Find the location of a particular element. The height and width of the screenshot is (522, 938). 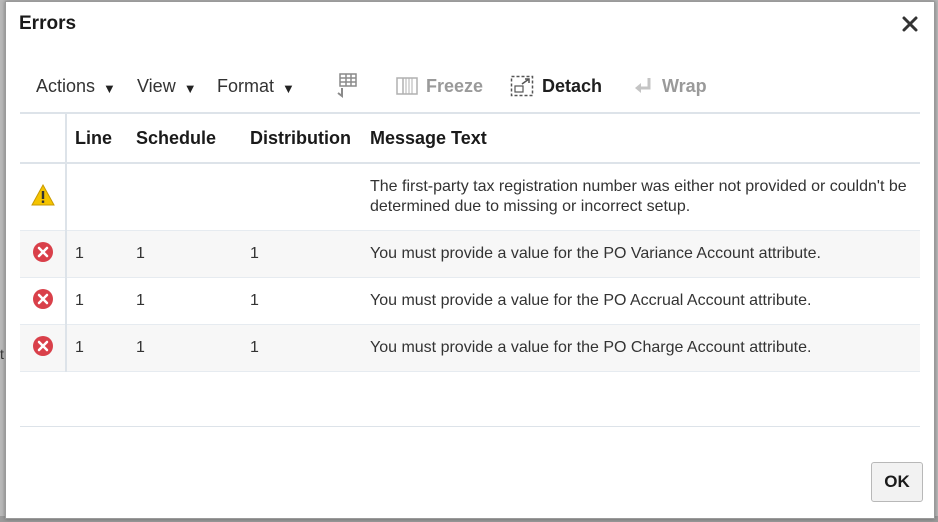

detach-label: Detach is located at coordinates (572, 85).